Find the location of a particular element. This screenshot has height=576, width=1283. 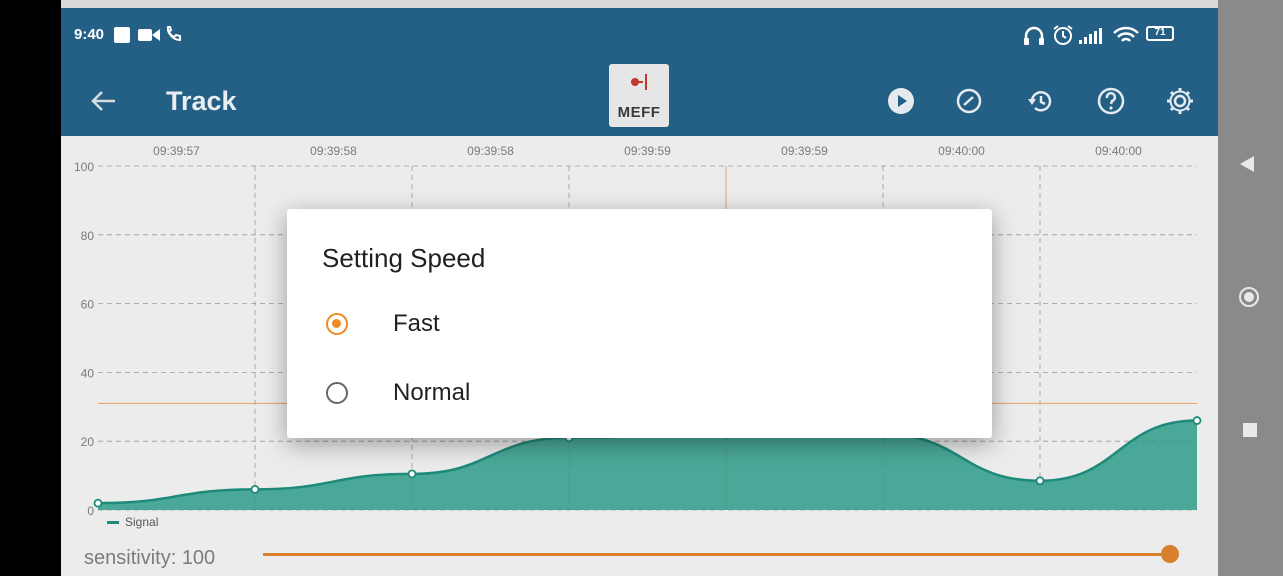

dialog-title: Setting Speed is located at coordinates (404, 258).